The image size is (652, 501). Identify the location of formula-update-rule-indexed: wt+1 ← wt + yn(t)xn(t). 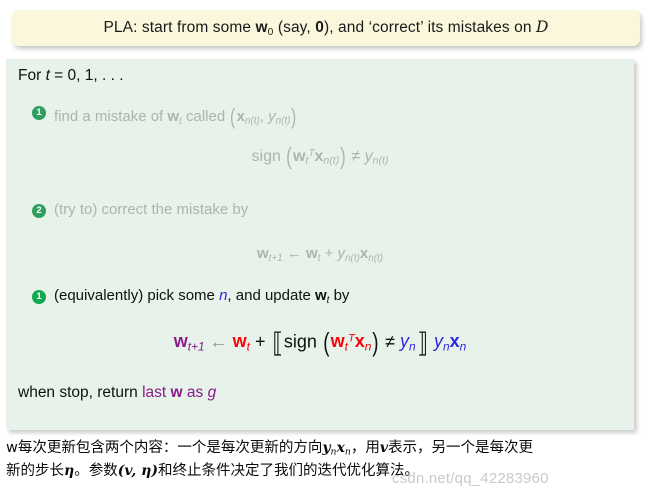
(320, 254).